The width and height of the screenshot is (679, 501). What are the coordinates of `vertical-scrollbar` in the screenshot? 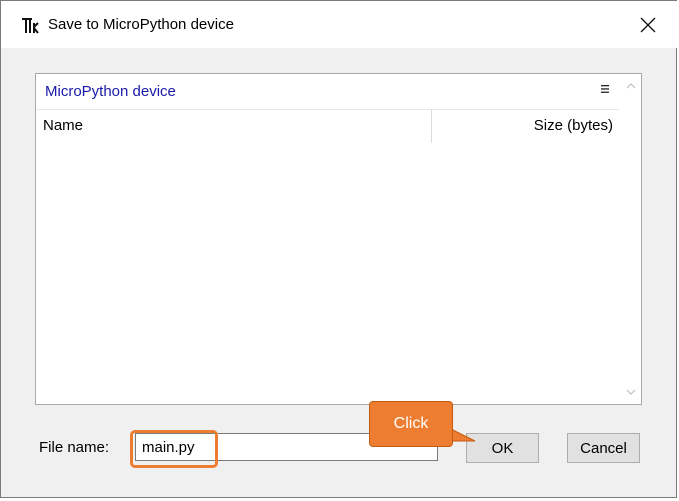 It's located at (630, 239).